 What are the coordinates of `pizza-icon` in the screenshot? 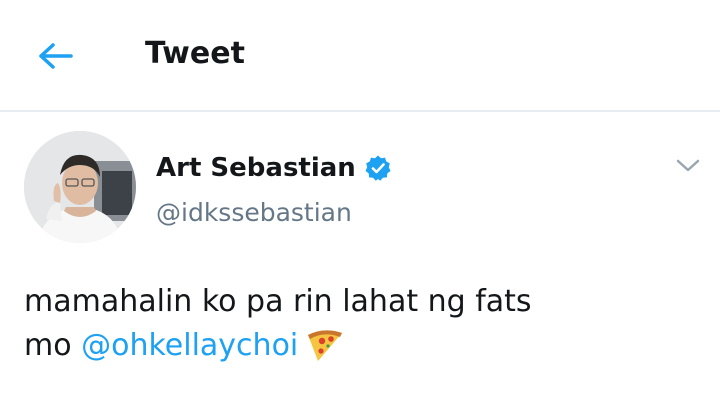 It's located at (325, 345).